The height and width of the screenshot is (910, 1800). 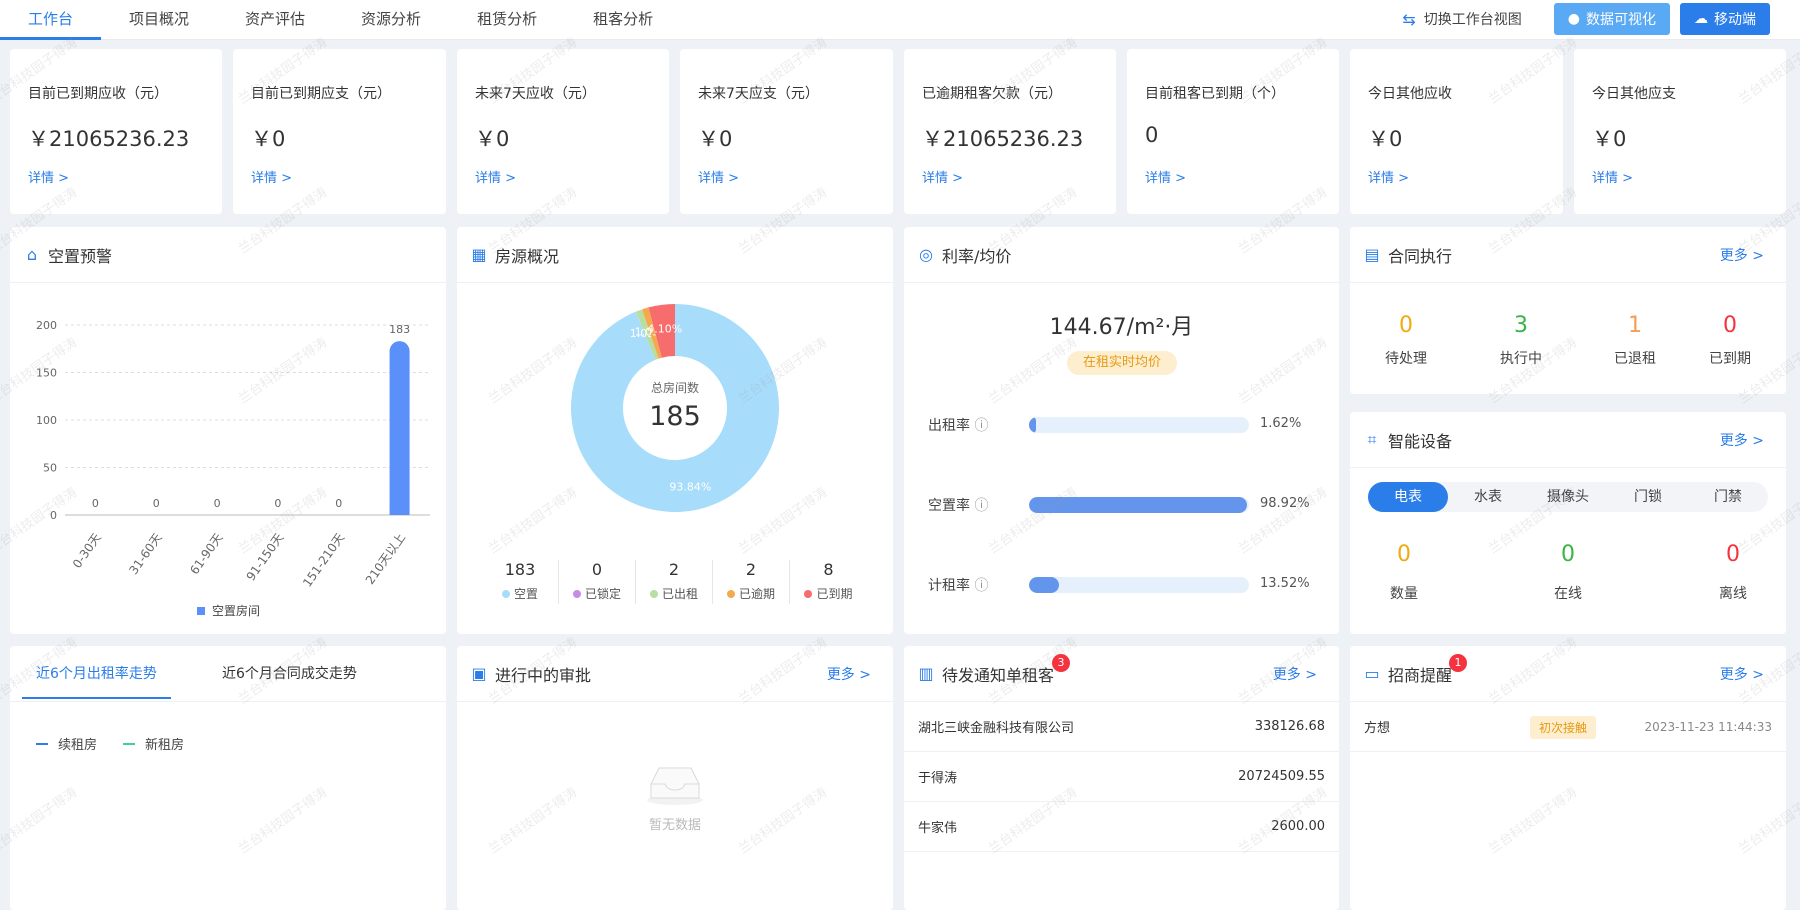 I want to click on data-visualization-button: ● 数据可视化, so click(x=1611, y=19).